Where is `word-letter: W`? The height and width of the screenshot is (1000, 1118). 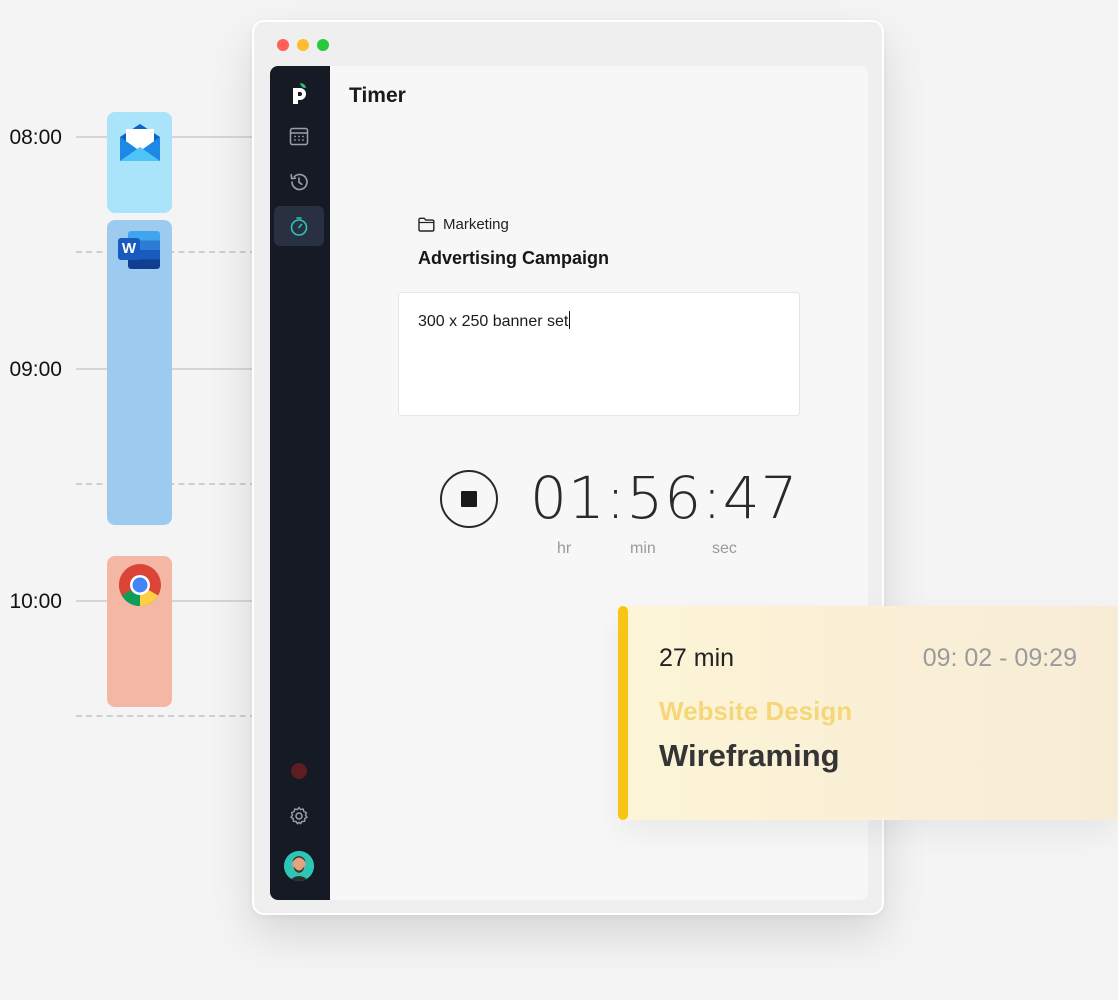 word-letter: W is located at coordinates (129, 249).